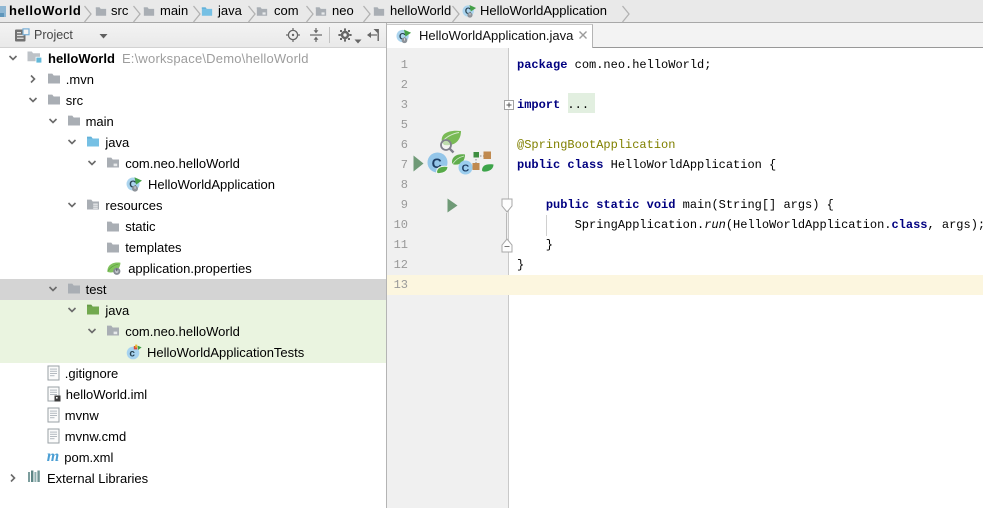 The height and width of the screenshot is (508, 983). I want to click on svg-text: c, so click(132, 354).